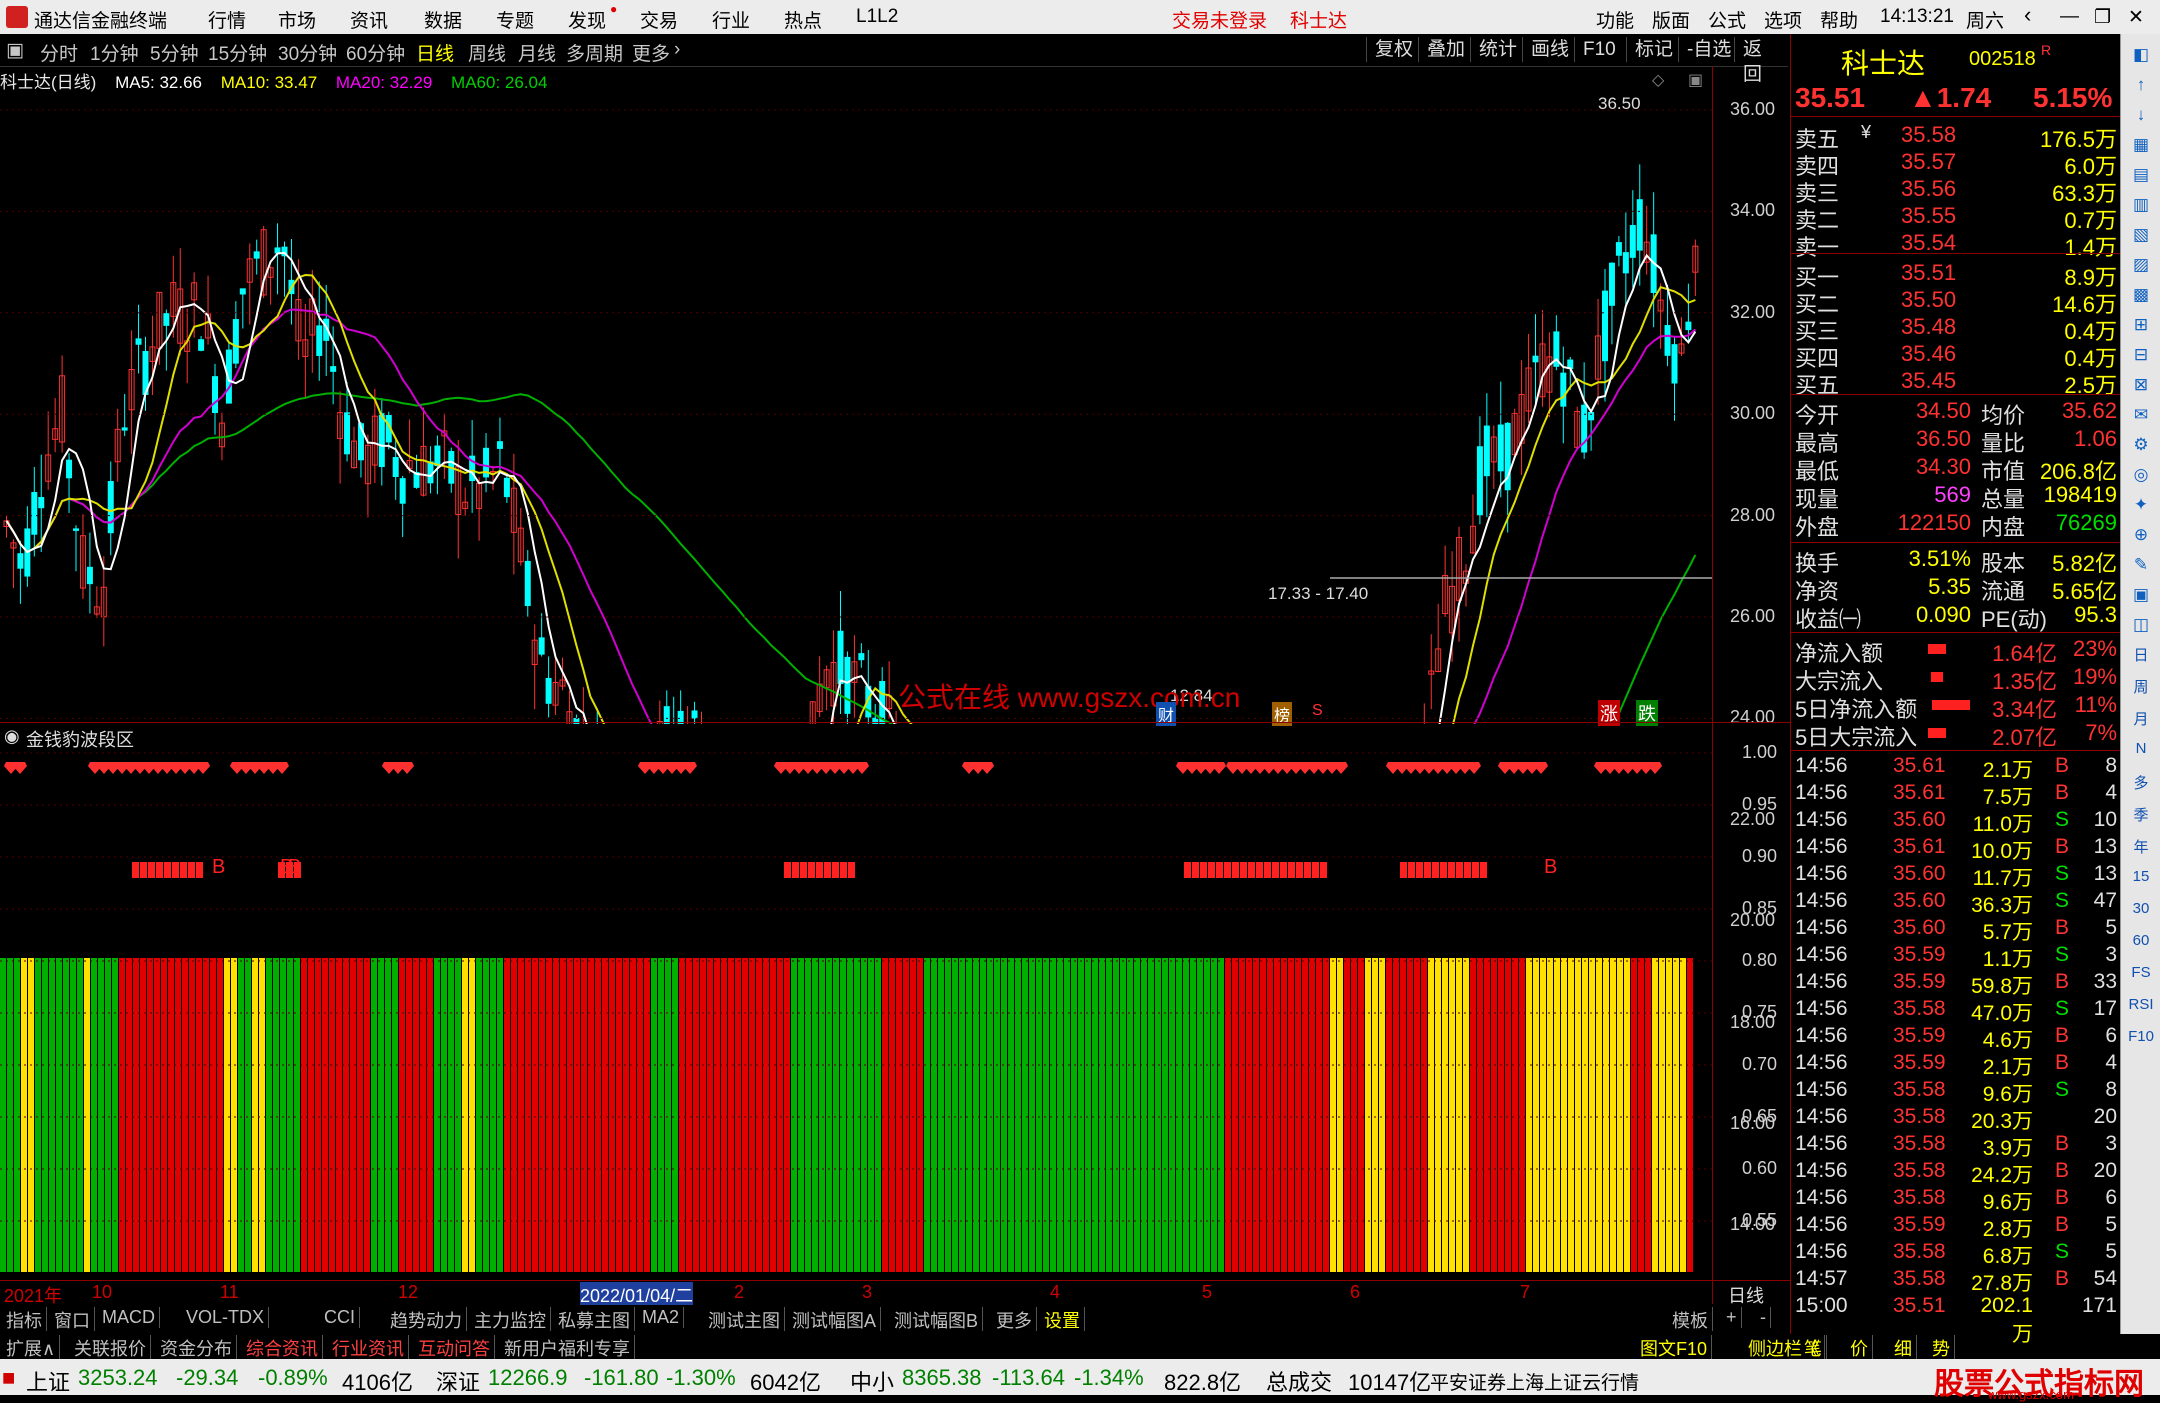 This screenshot has height=1403, width=2160. What do you see at coordinates (129, 1317) in the screenshot?
I see `tab-indicator-2: MACD` at bounding box center [129, 1317].